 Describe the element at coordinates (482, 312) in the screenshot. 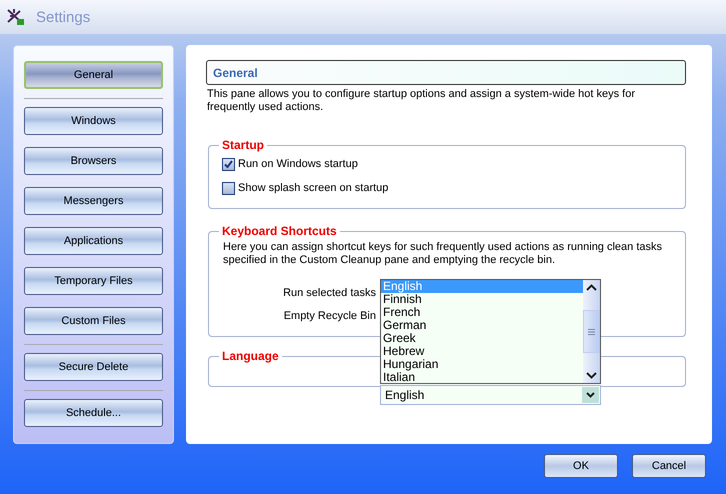

I see `language-option: French` at that location.